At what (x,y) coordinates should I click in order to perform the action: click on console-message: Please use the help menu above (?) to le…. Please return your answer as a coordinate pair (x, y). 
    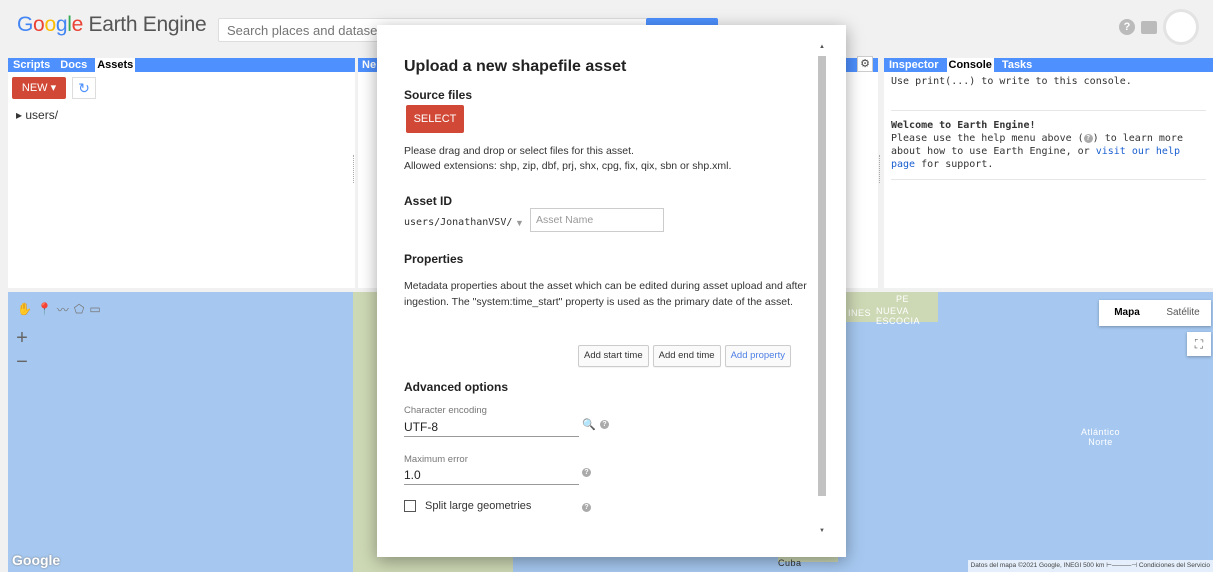
    Looking at the image, I should click on (1048, 151).